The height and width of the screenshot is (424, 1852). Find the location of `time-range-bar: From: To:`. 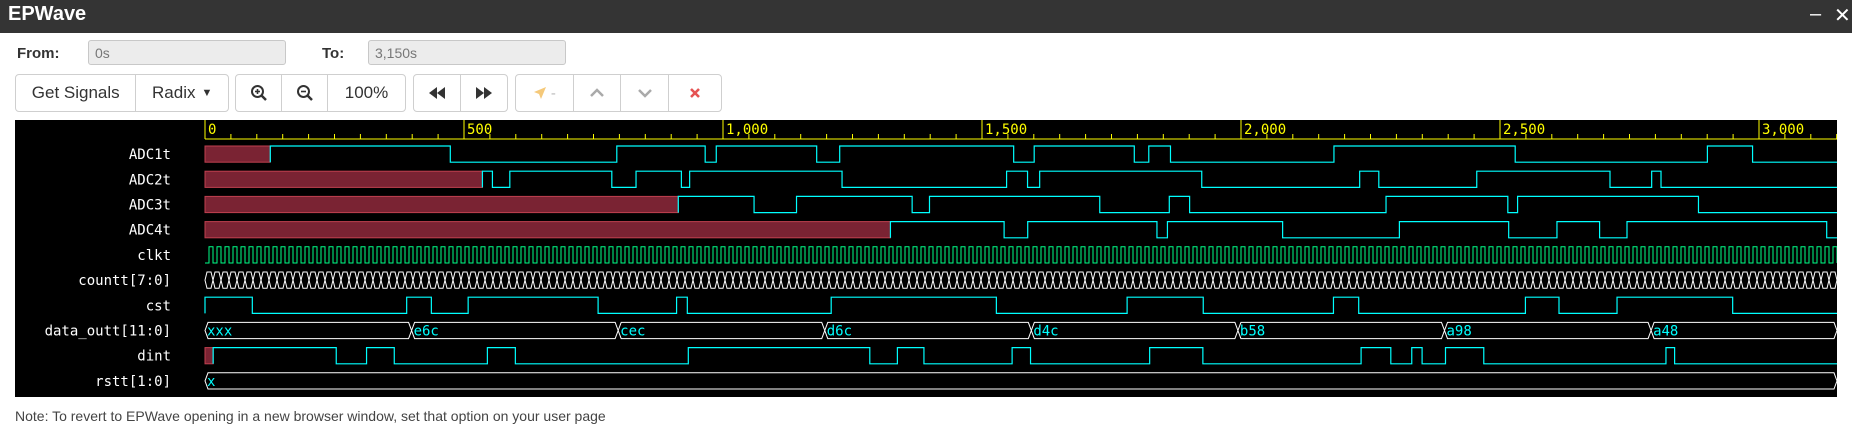

time-range-bar: From: To: is located at coordinates (300, 53).